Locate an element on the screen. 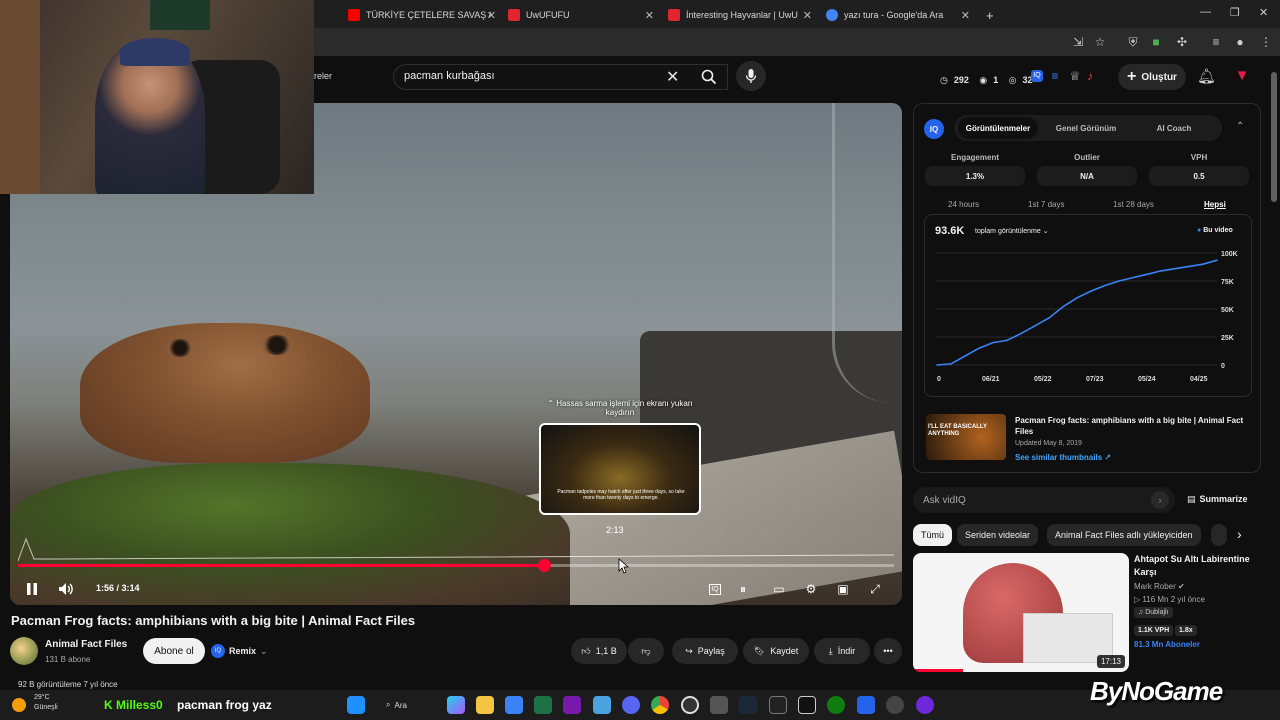  onenote-icon is located at coordinates (572, 705).